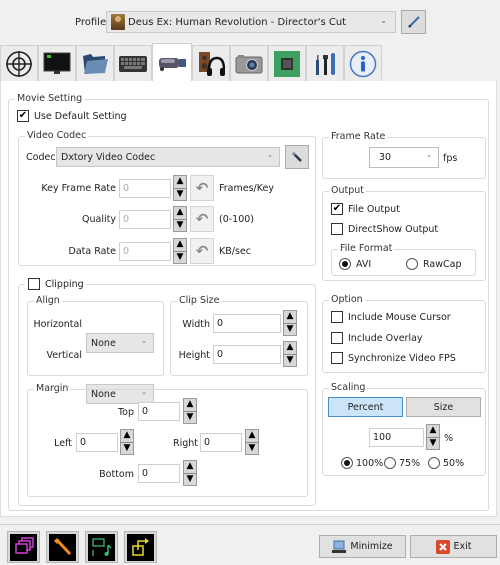 The height and width of the screenshot is (565, 500). What do you see at coordinates (140, 547) in the screenshot?
I see `export-button` at bounding box center [140, 547].